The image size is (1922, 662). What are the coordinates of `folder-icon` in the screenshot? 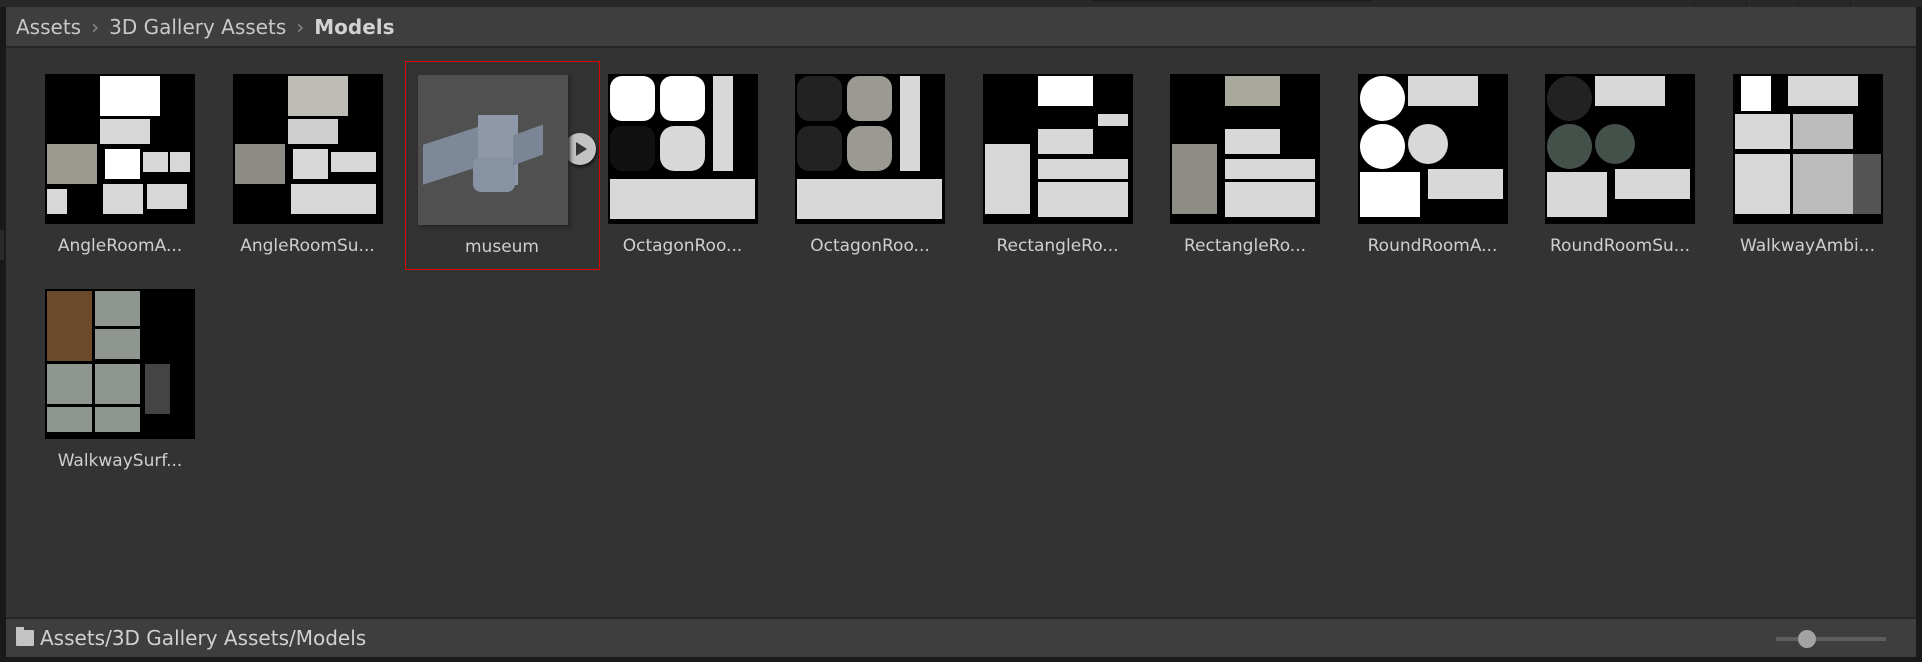 It's located at (25, 636).